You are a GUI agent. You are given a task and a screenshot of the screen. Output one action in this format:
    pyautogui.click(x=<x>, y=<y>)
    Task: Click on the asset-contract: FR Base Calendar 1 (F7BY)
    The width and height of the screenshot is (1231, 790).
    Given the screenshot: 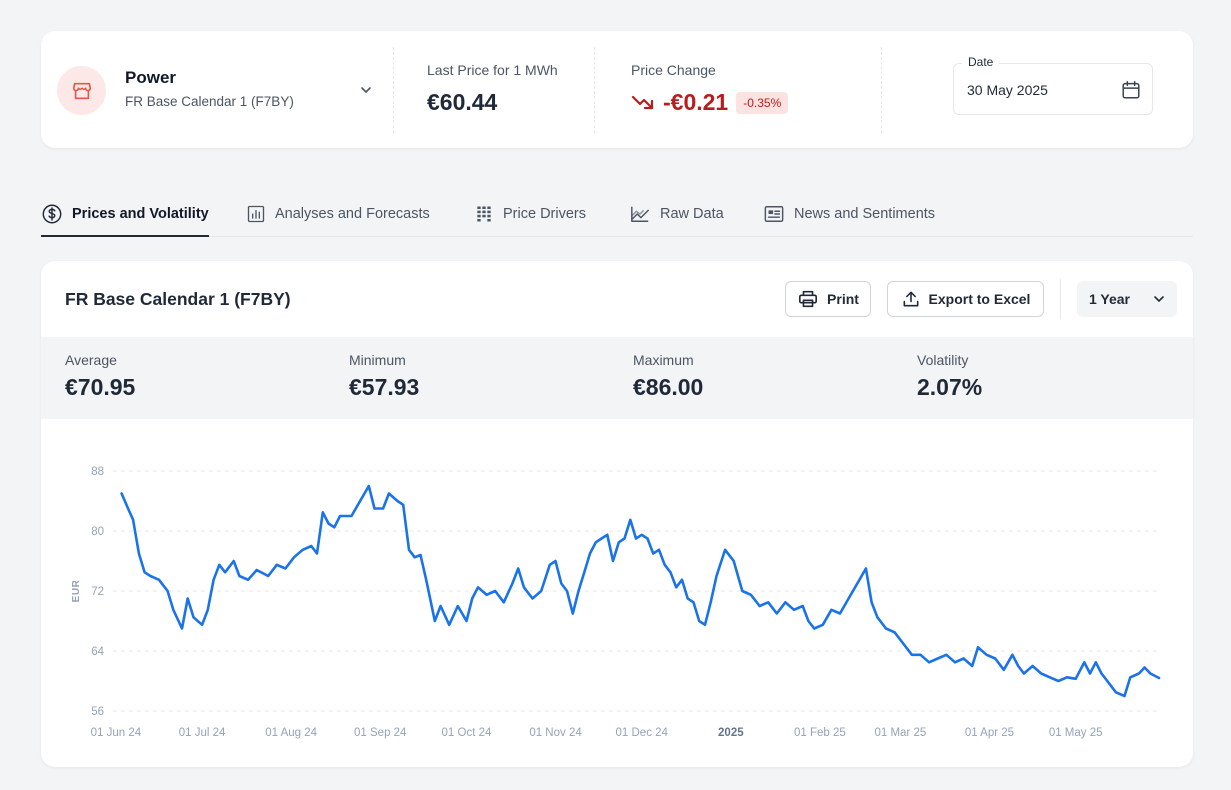 What is the action you would take?
    pyautogui.click(x=209, y=101)
    